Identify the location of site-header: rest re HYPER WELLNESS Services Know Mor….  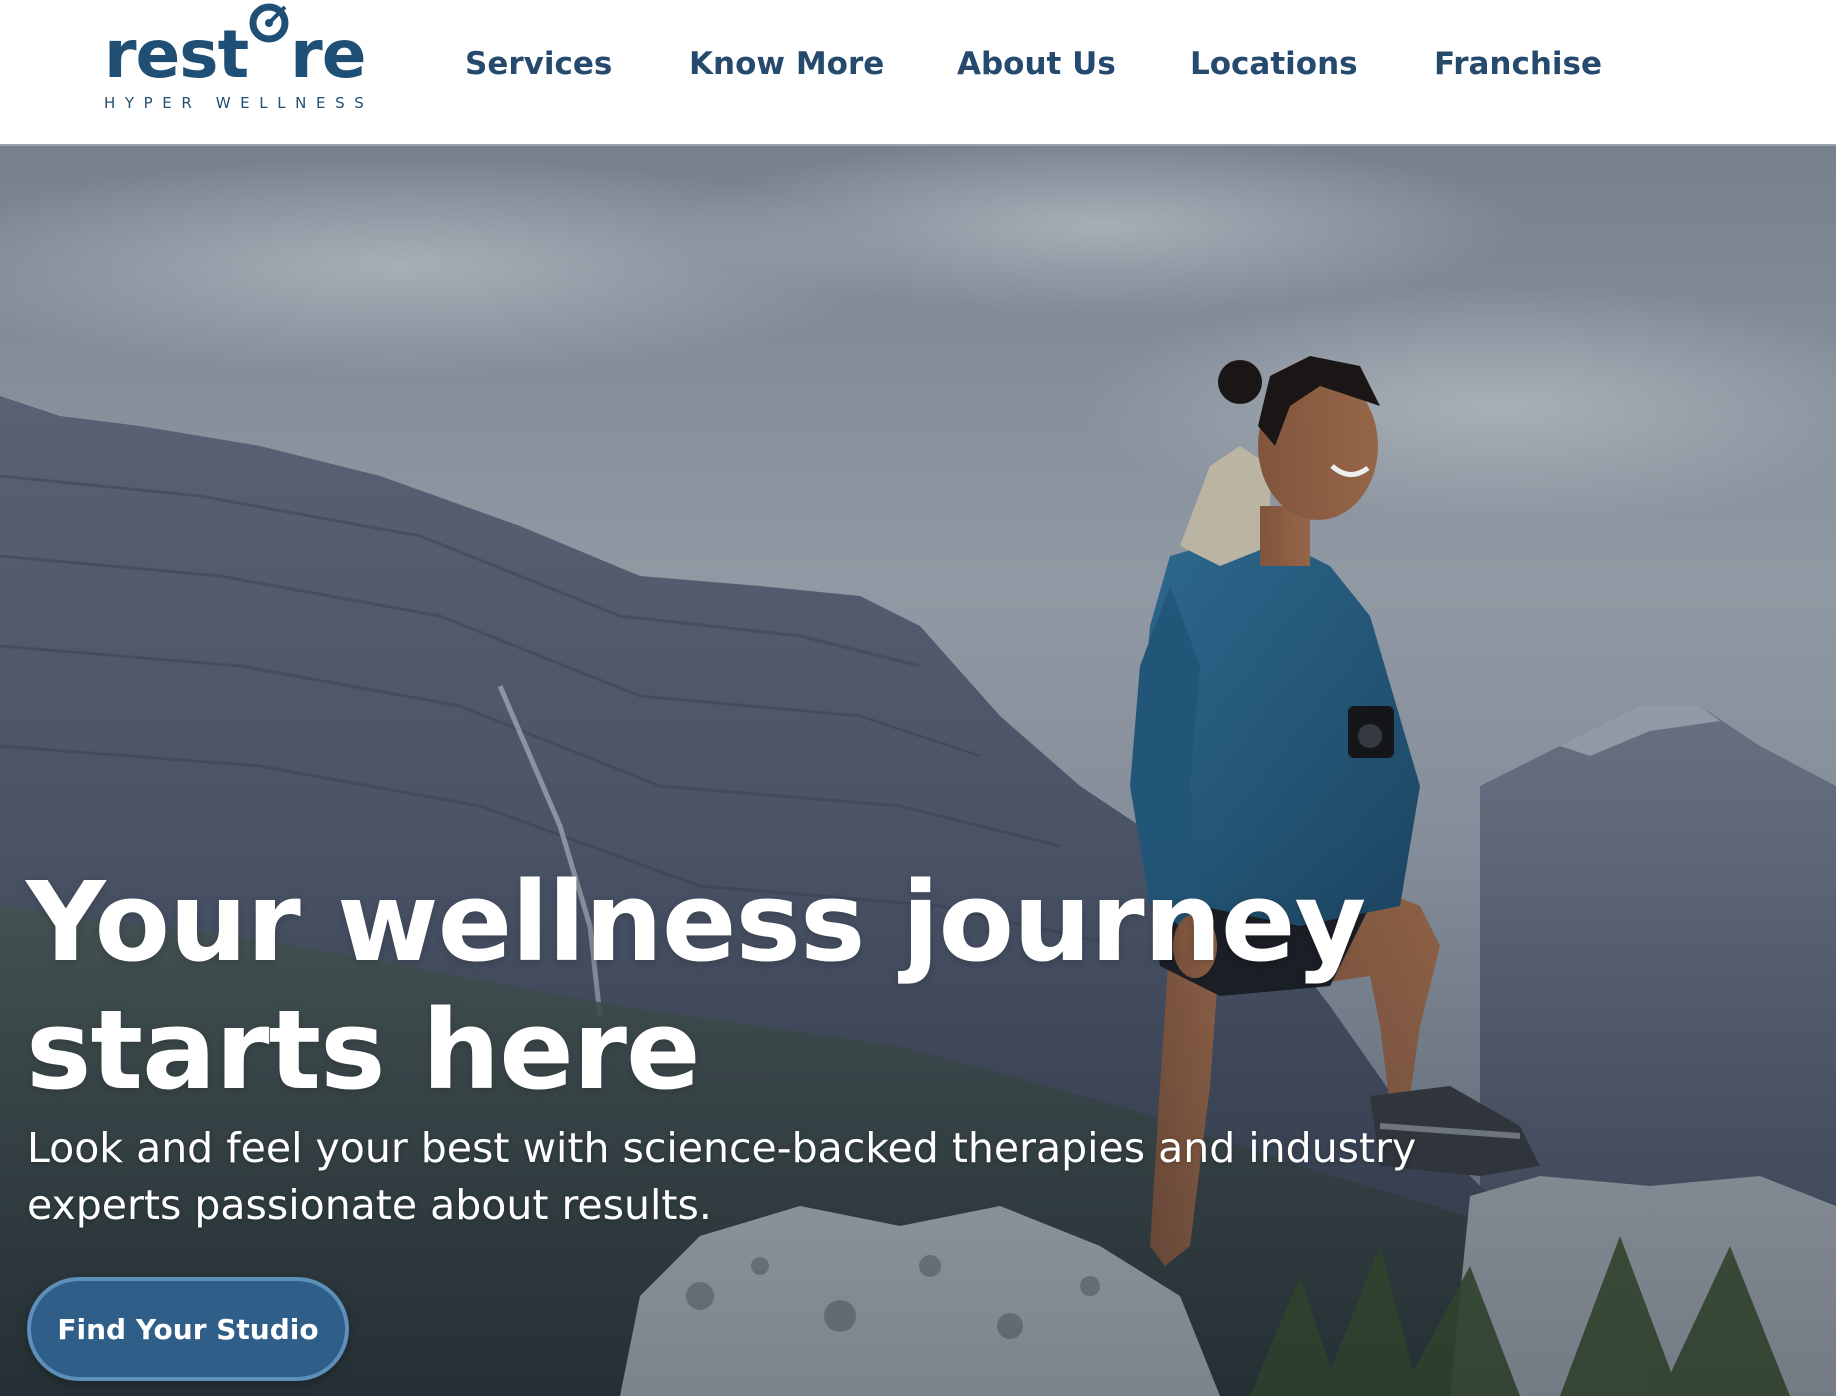
(918, 73).